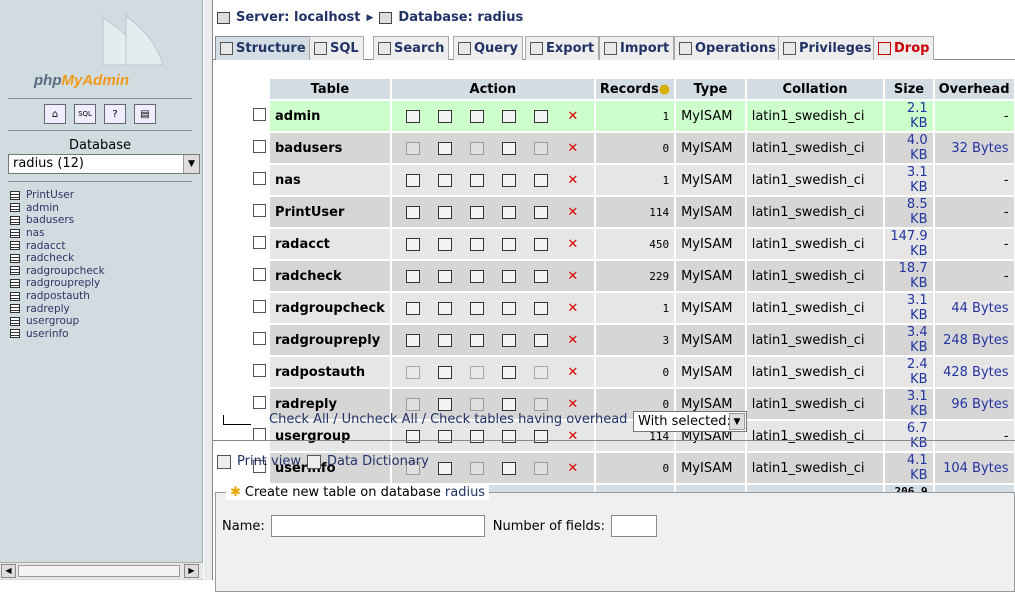 The image size is (1015, 592). Describe the element at coordinates (57, 321) in the screenshot. I see `sidebar-item-usergroup: usergroup` at that location.